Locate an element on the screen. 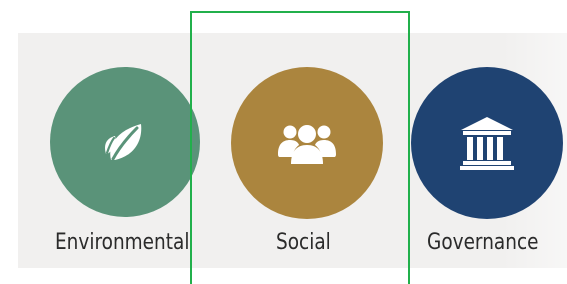  environmental-label: Environmental is located at coordinates (122, 242).